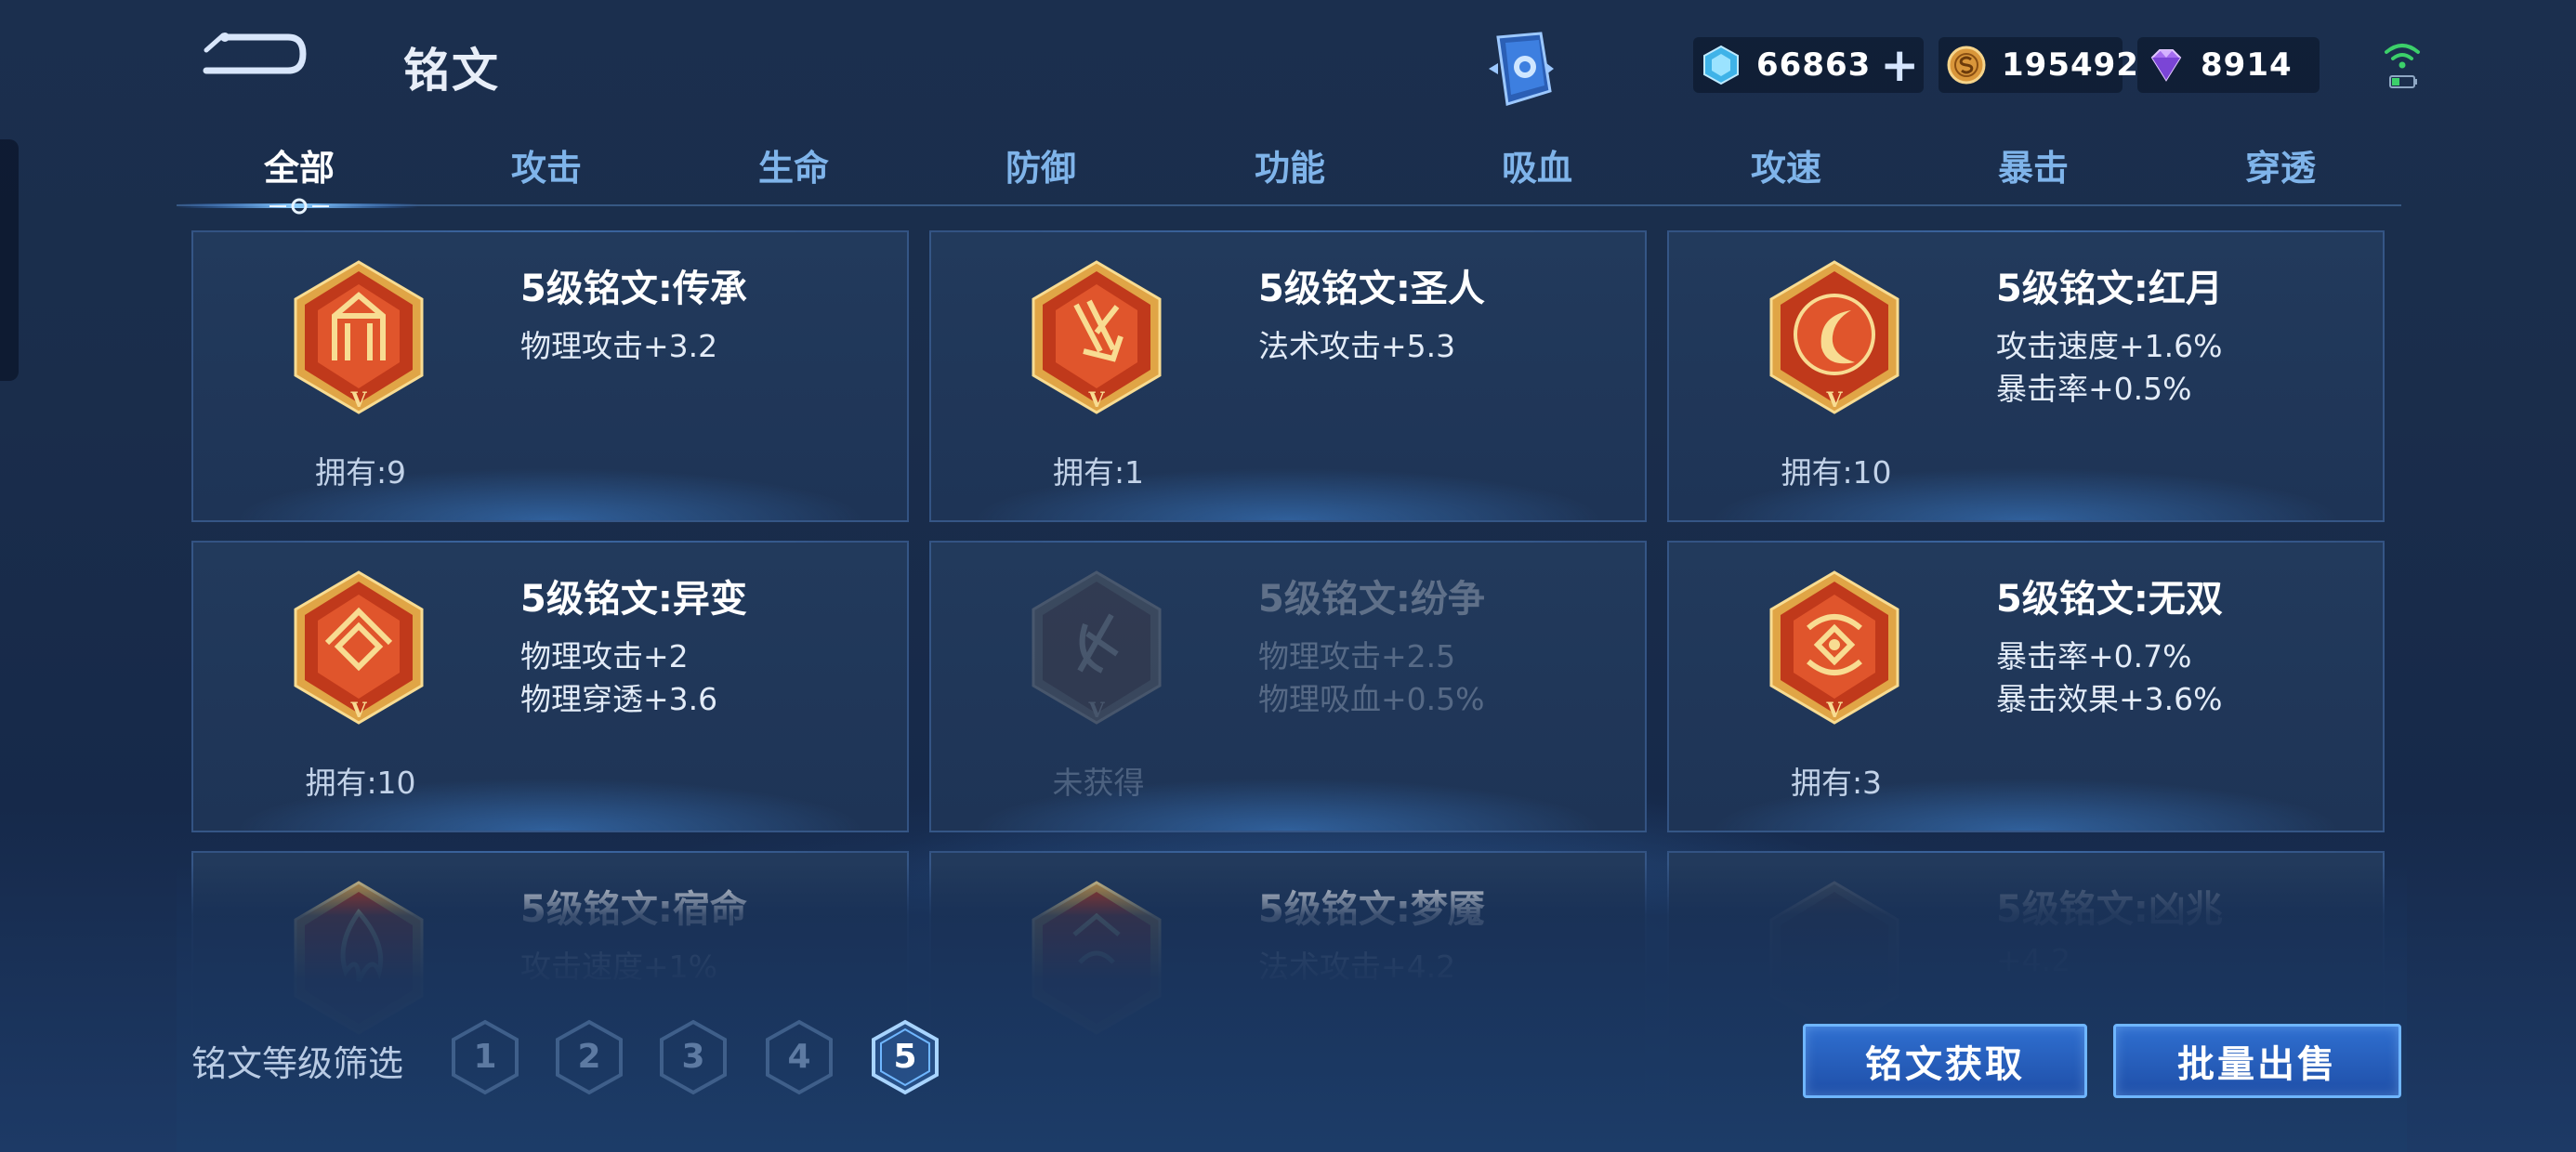 The height and width of the screenshot is (1152, 2576). I want to click on inscription-attr: 暴击率+0.5%, so click(2094, 389).